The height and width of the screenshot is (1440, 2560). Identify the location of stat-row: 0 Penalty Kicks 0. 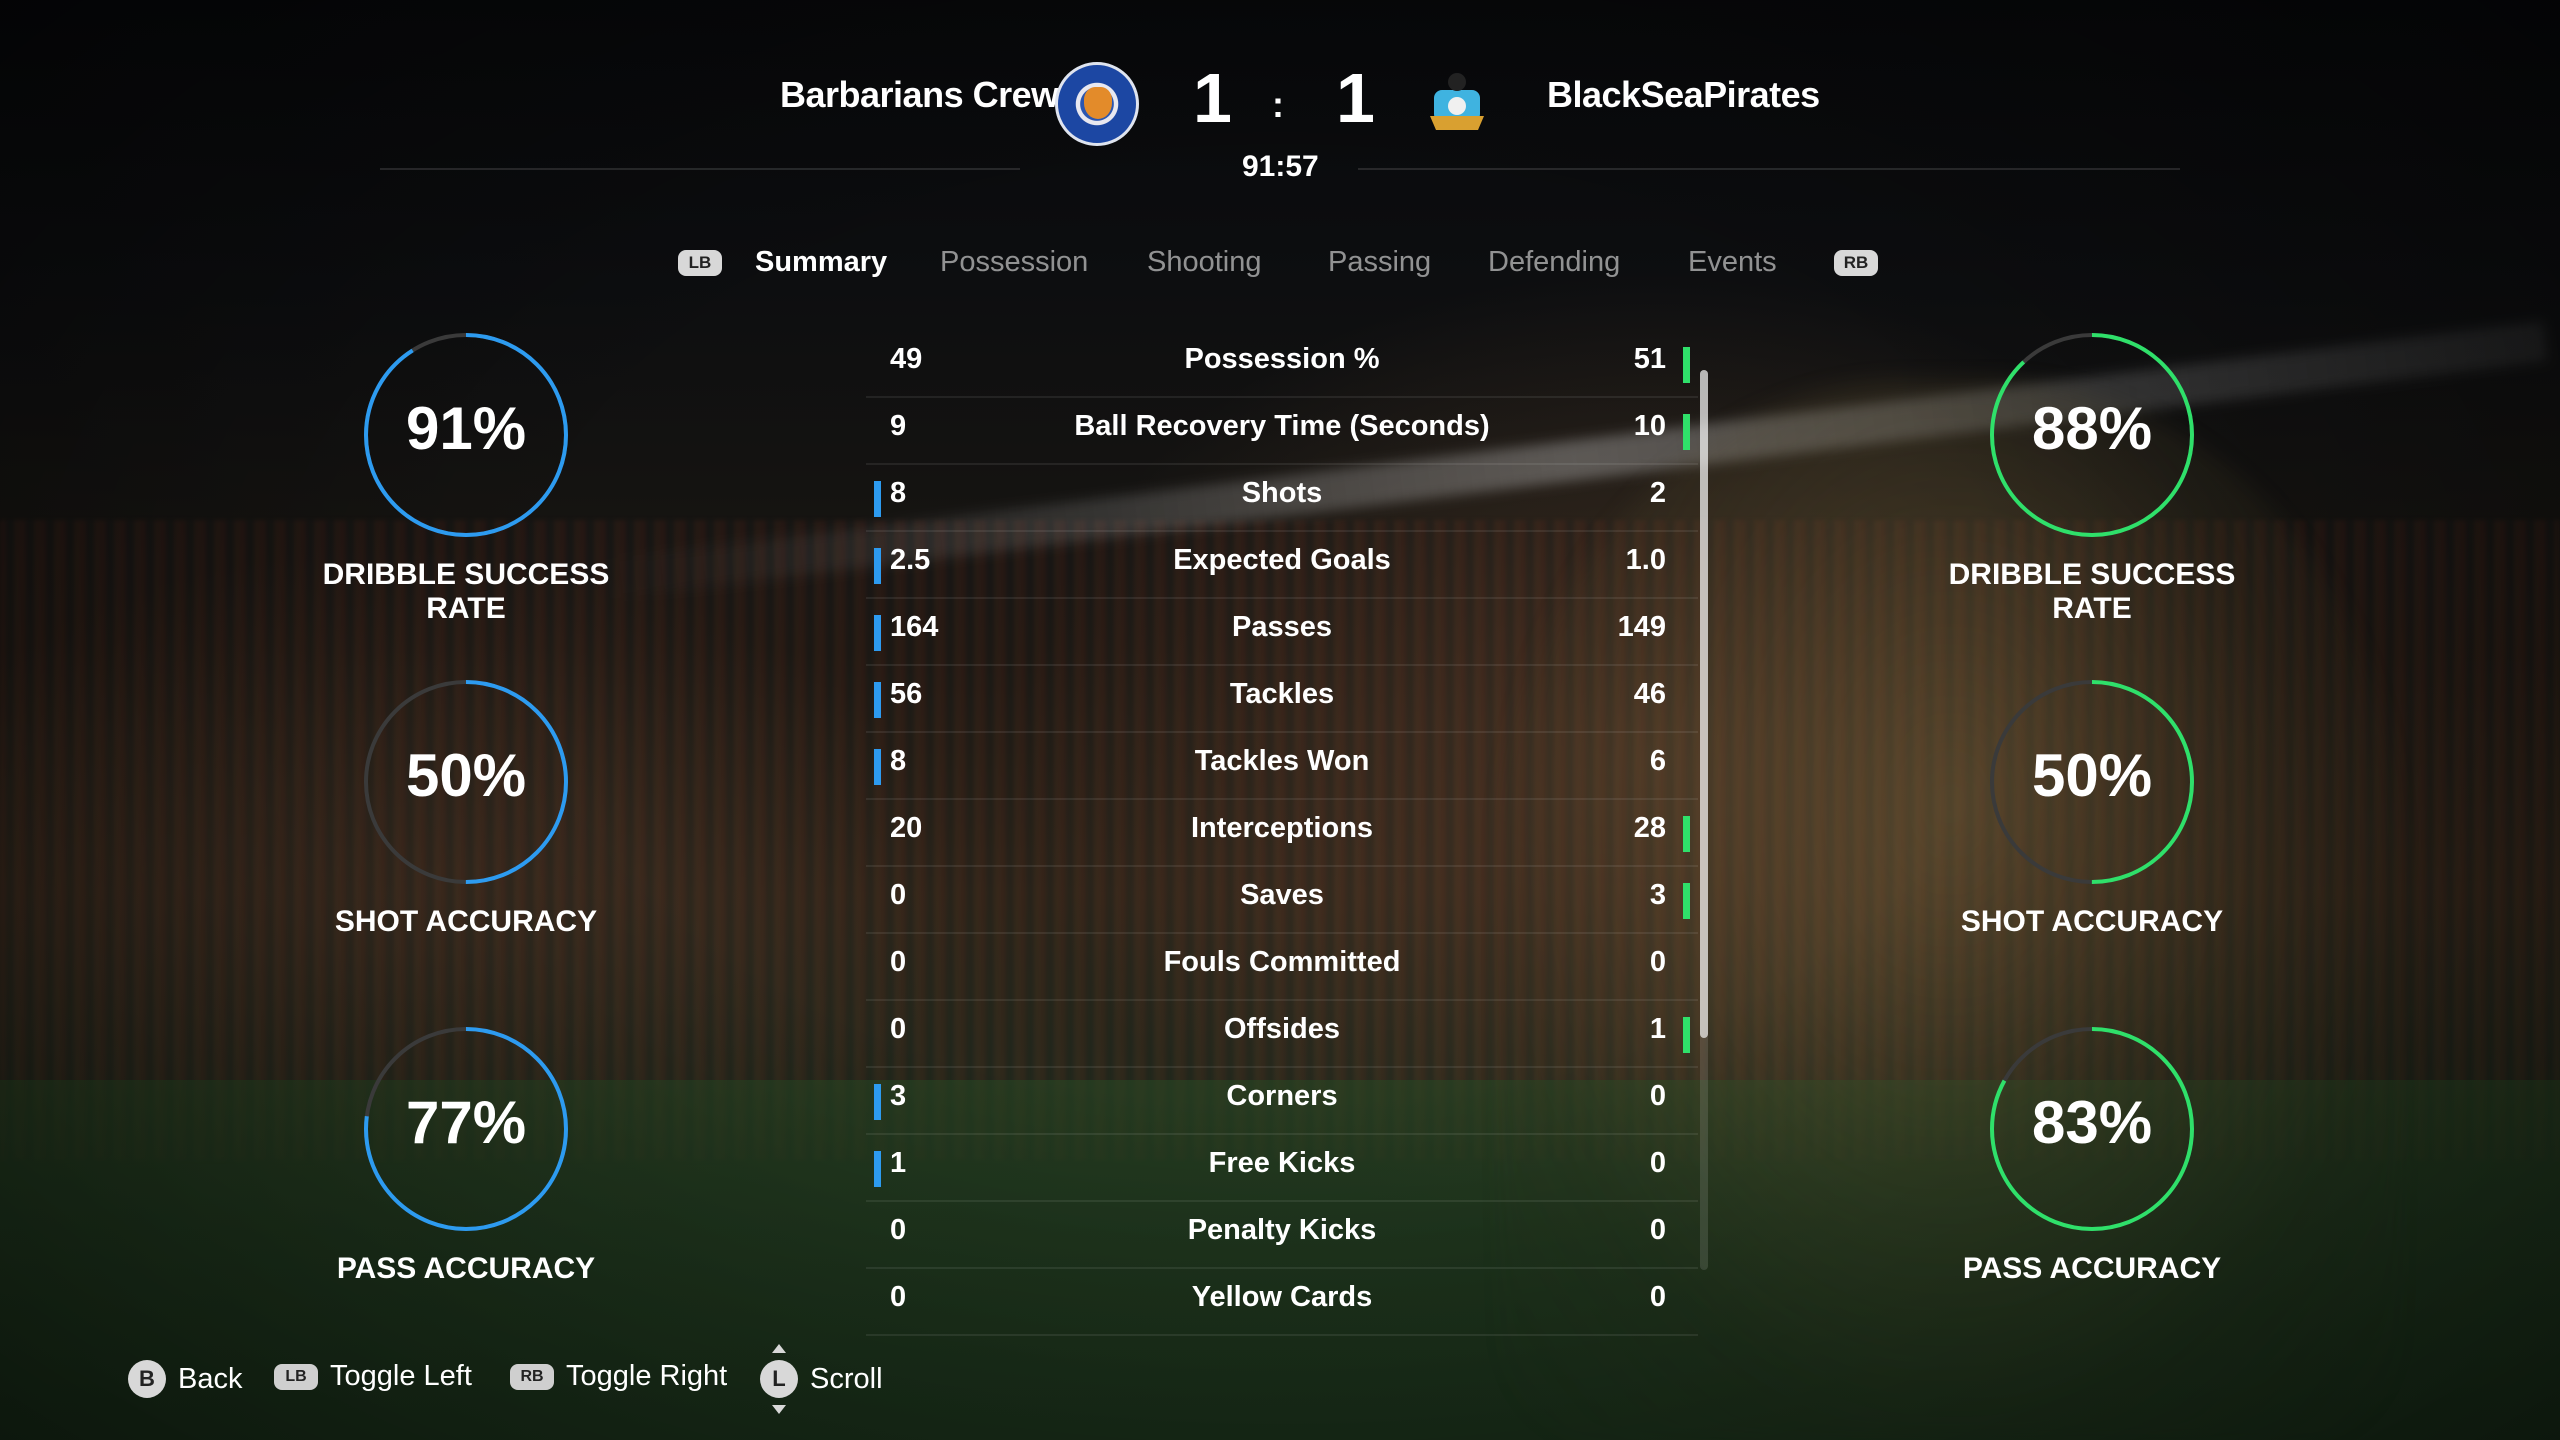
(1282, 1235).